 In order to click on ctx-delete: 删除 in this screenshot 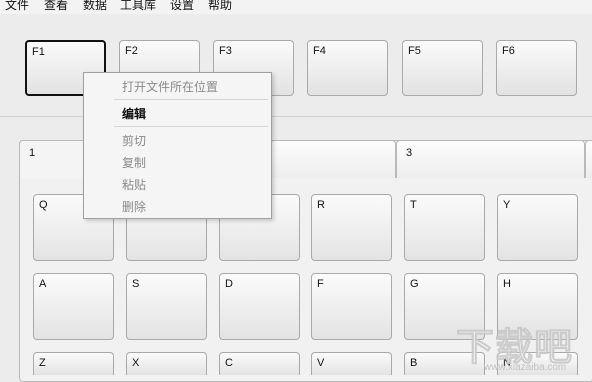, I will do `click(134, 207)`.